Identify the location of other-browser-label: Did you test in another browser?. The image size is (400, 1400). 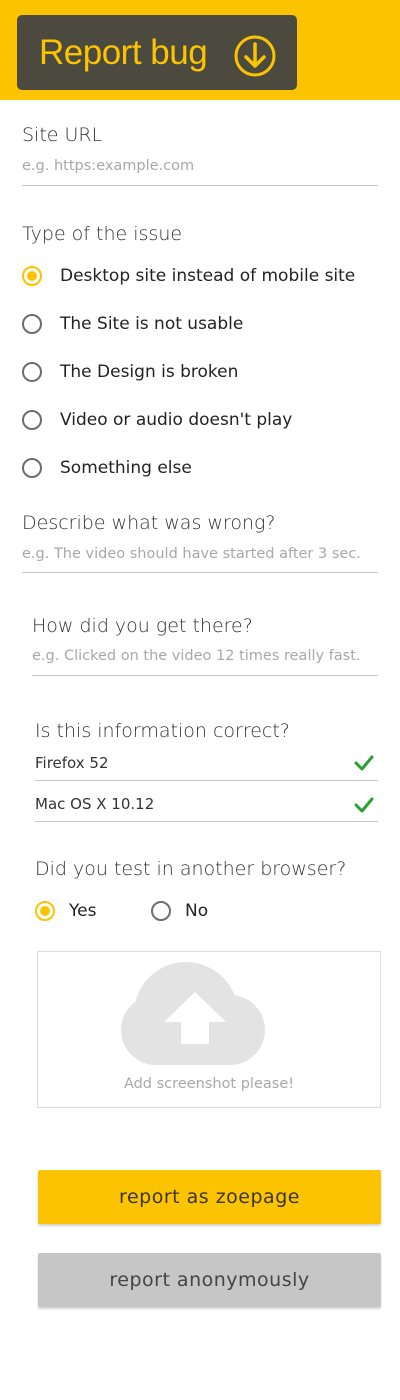
(191, 869).